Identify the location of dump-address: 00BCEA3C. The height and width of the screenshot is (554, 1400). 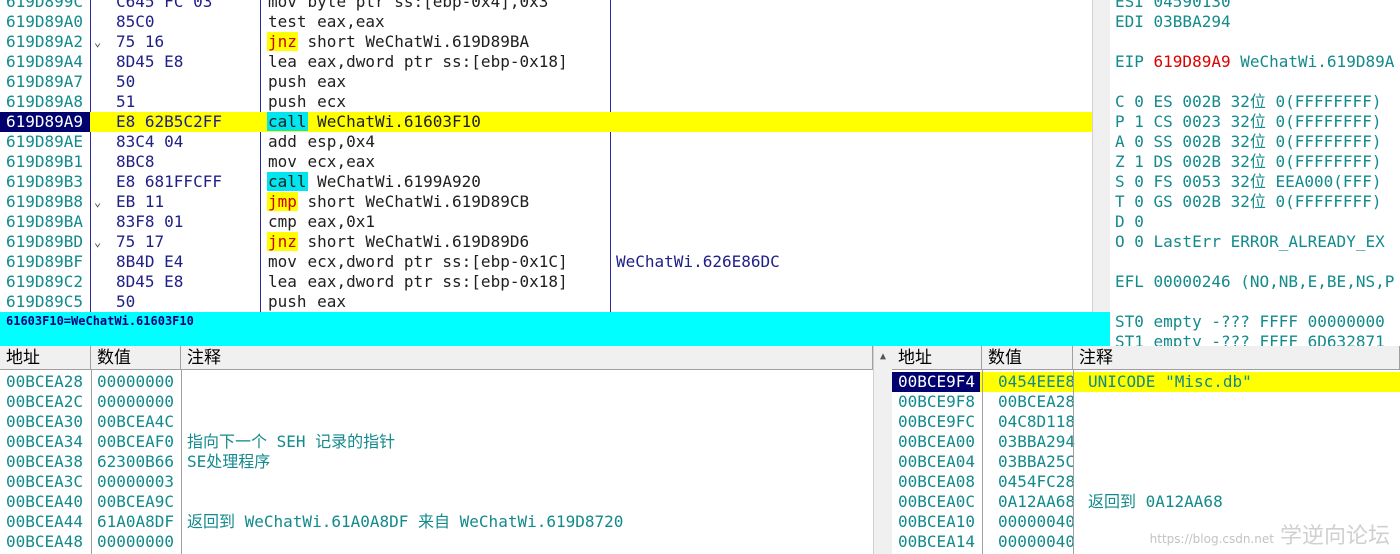
(44, 482).